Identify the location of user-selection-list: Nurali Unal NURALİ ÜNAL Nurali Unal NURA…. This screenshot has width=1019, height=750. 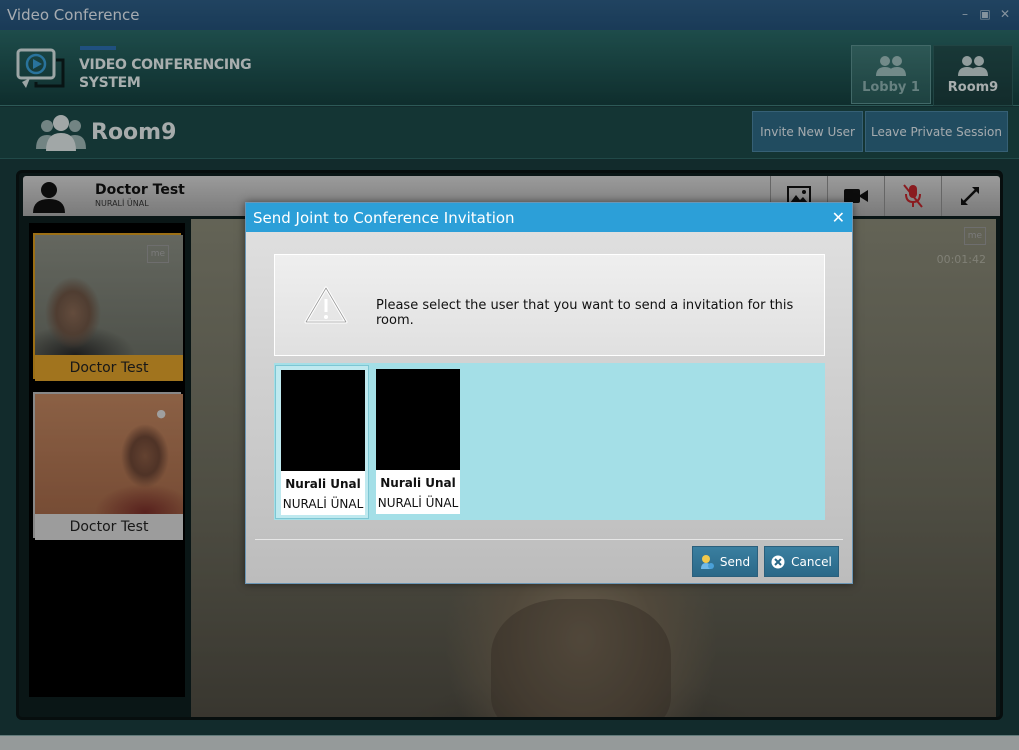
(549, 441).